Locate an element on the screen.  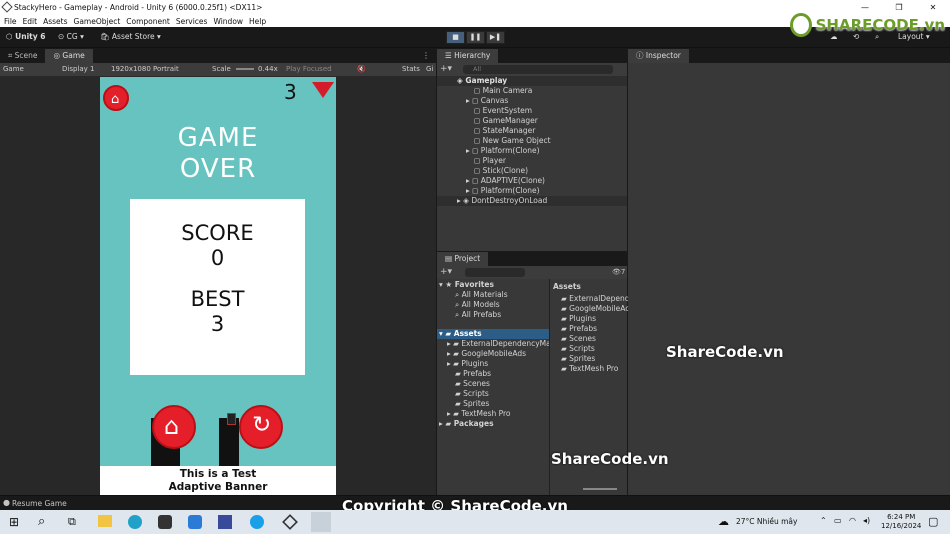
hierarchy-item-eventsystem: ◻ EventSystem is located at coordinates (503, 110).